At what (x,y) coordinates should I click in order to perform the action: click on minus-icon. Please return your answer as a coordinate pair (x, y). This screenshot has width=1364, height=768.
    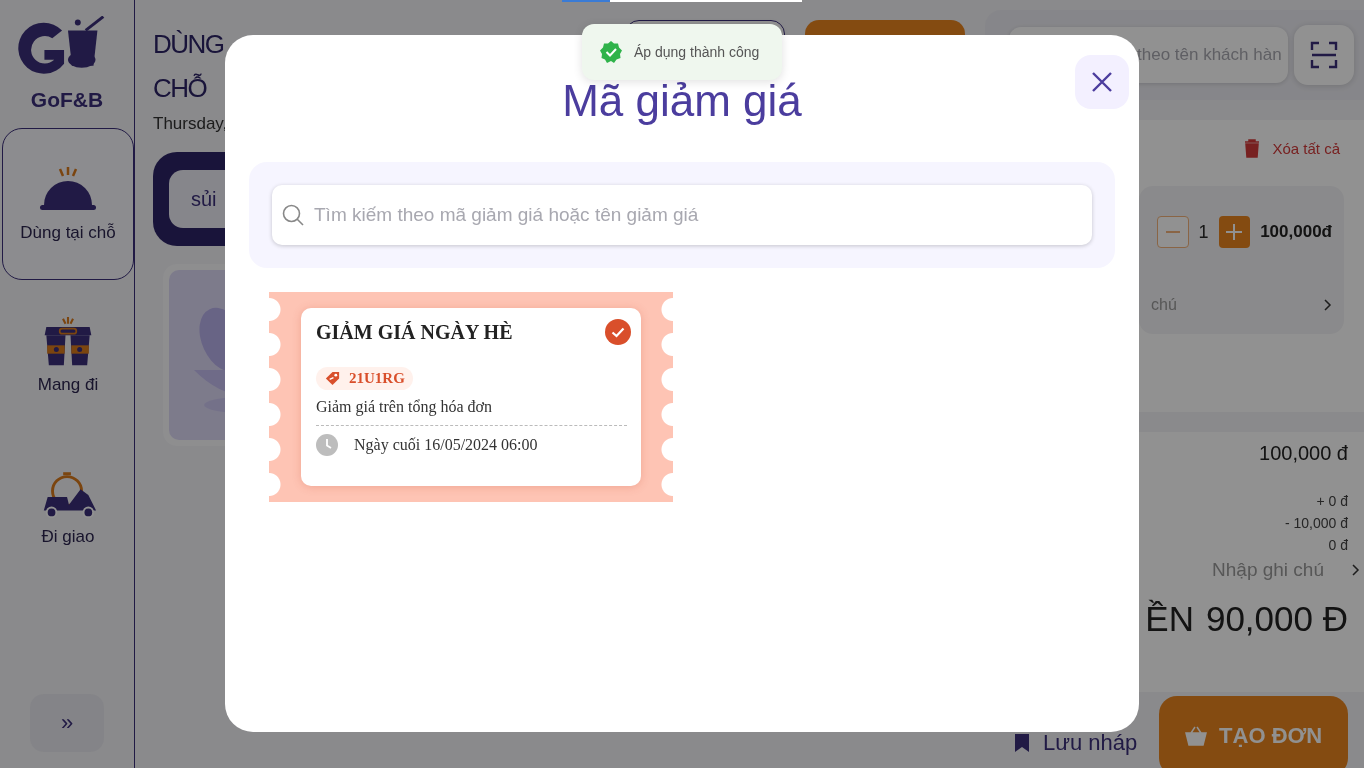
    Looking at the image, I should click on (1172, 232).